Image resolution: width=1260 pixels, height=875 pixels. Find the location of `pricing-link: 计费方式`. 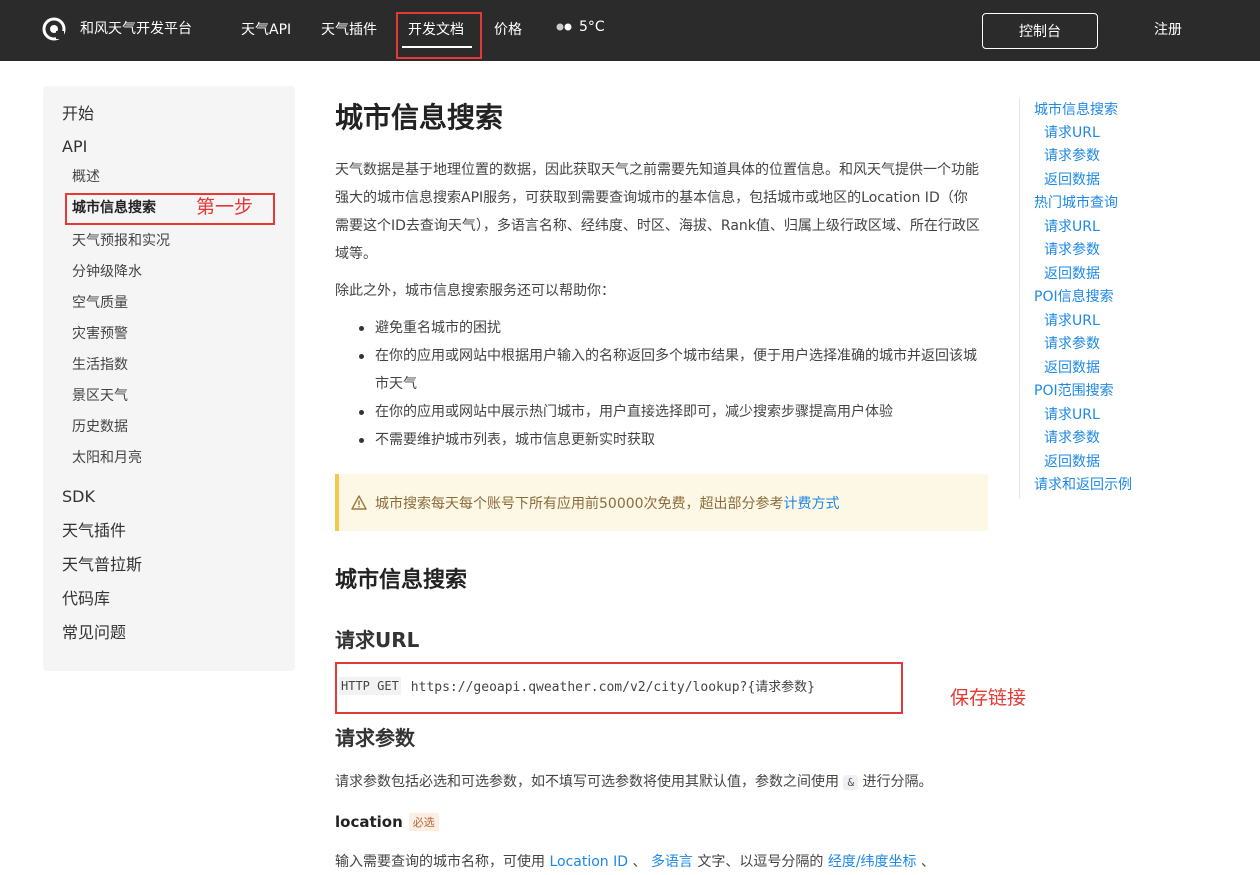

pricing-link: 计费方式 is located at coordinates (812, 503).